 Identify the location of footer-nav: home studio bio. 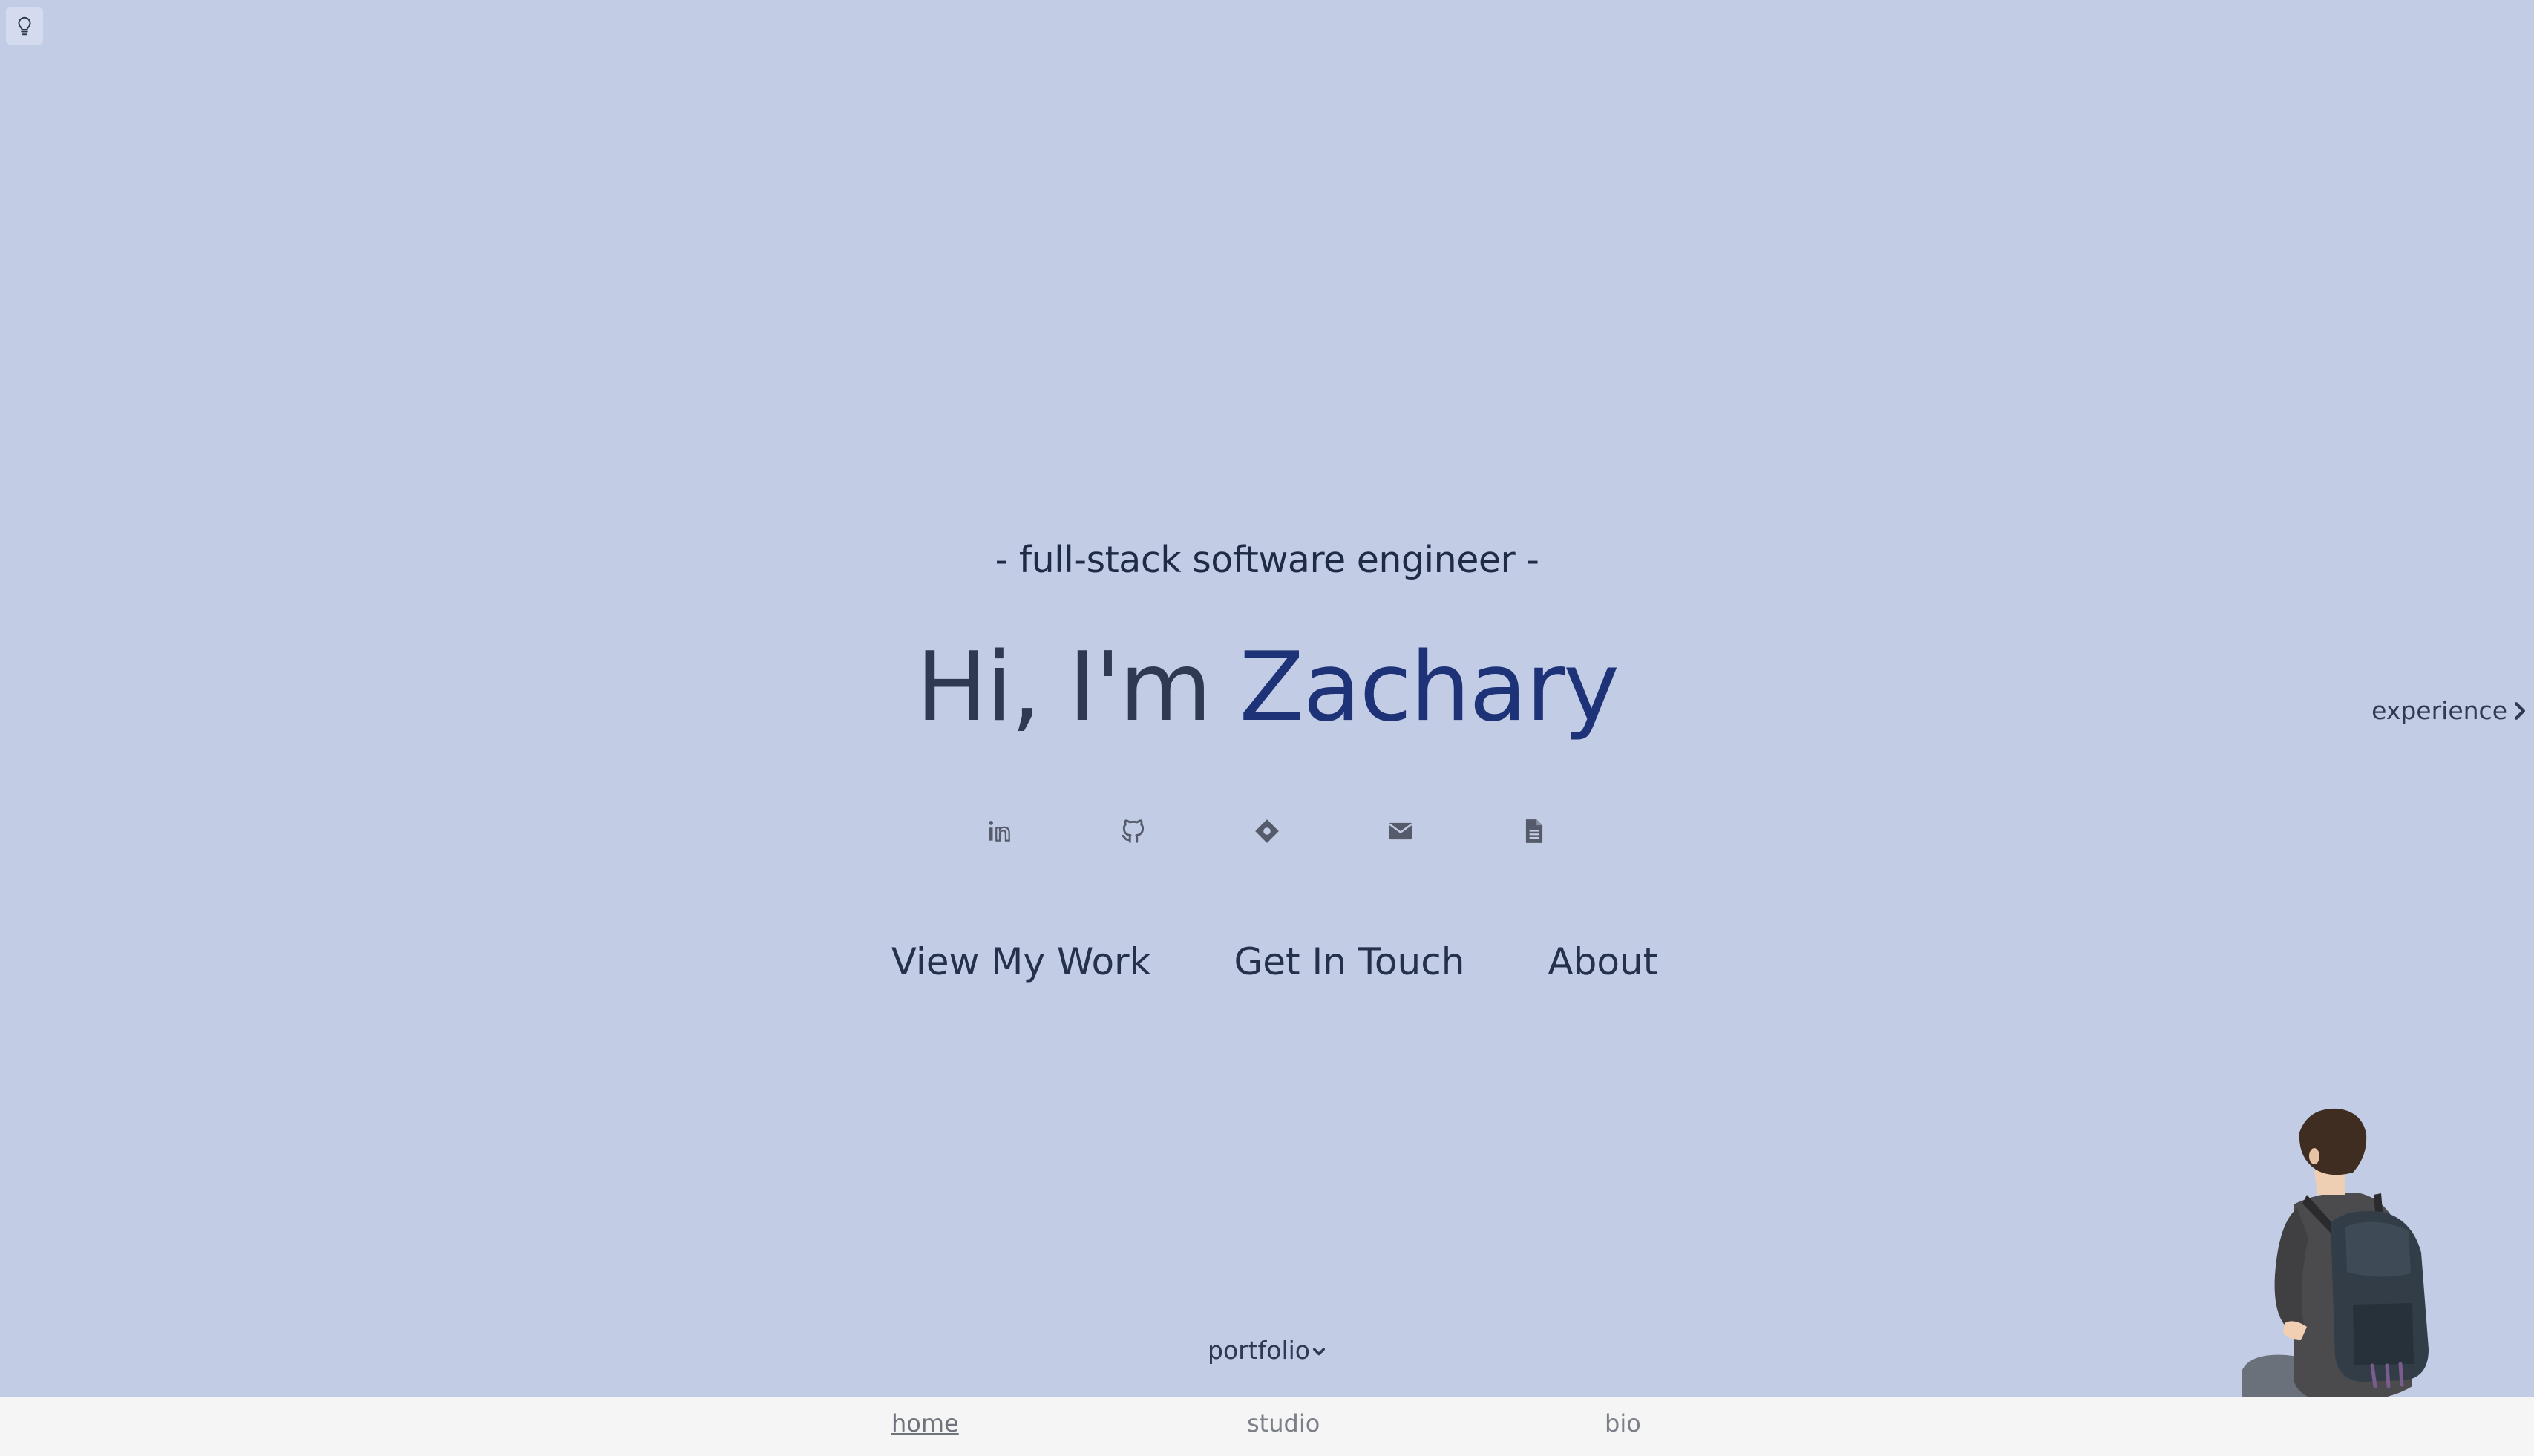
(1267, 1427).